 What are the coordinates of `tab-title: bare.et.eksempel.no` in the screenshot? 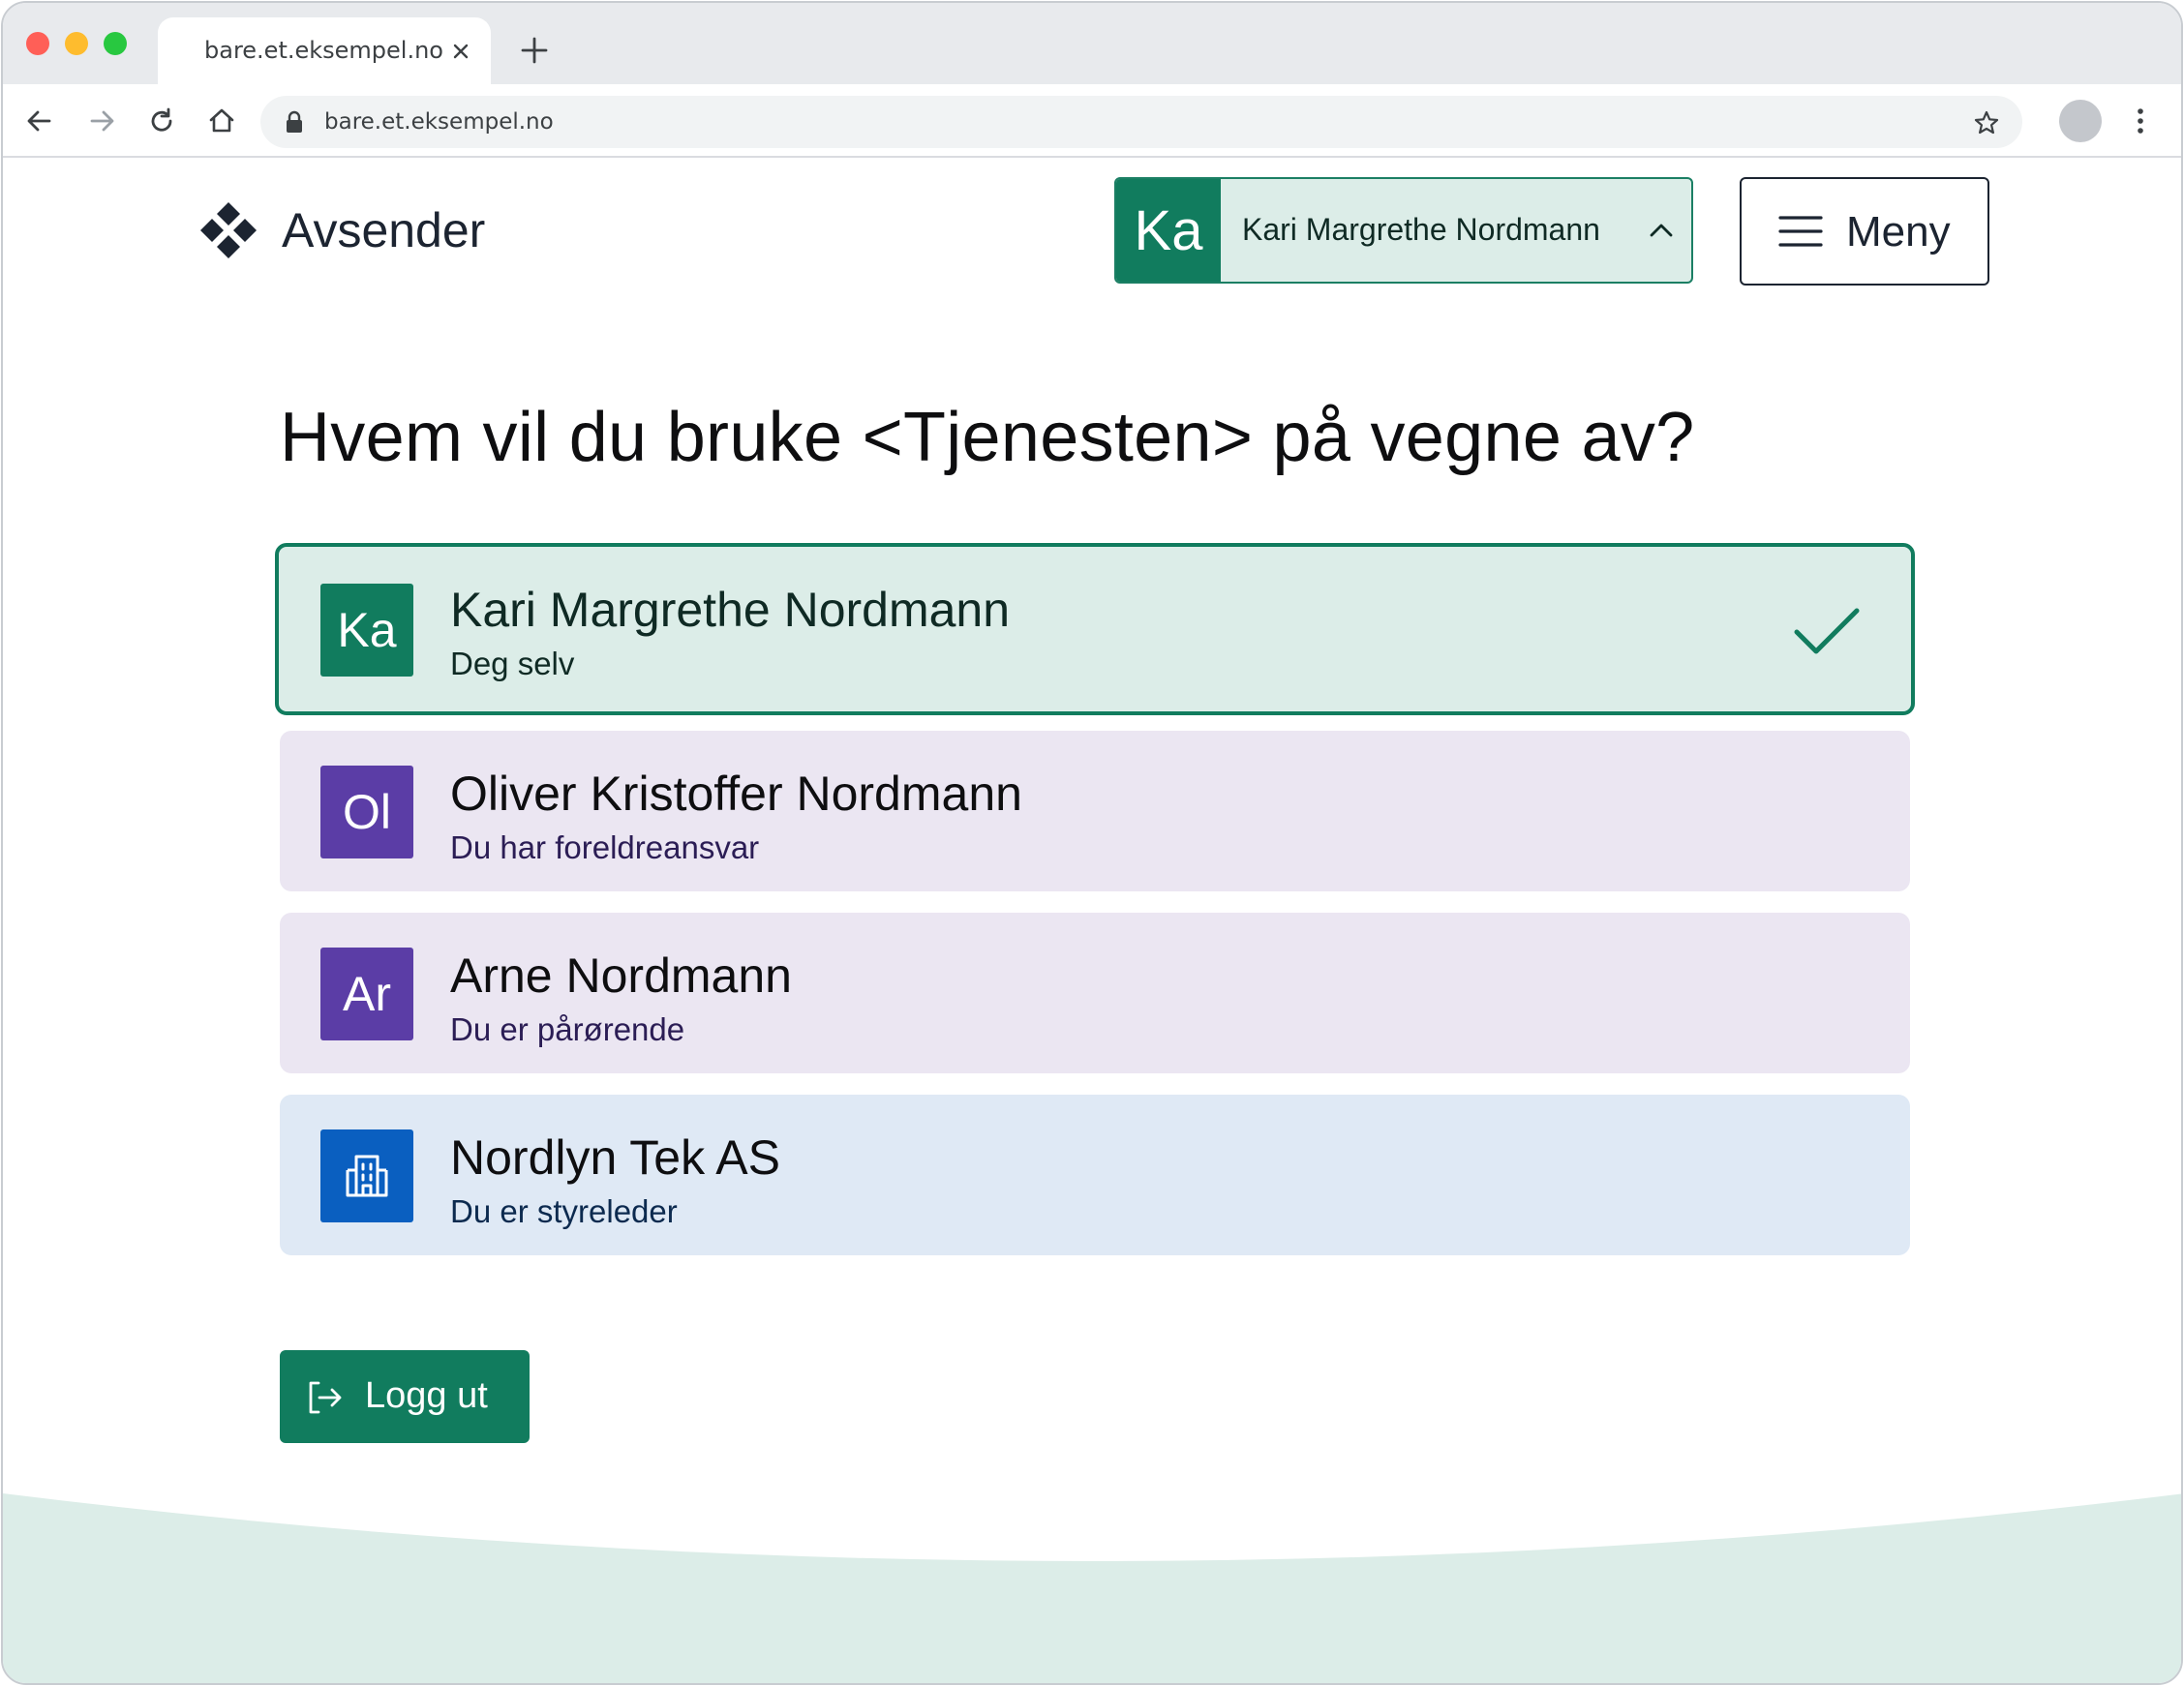 It's located at (324, 50).